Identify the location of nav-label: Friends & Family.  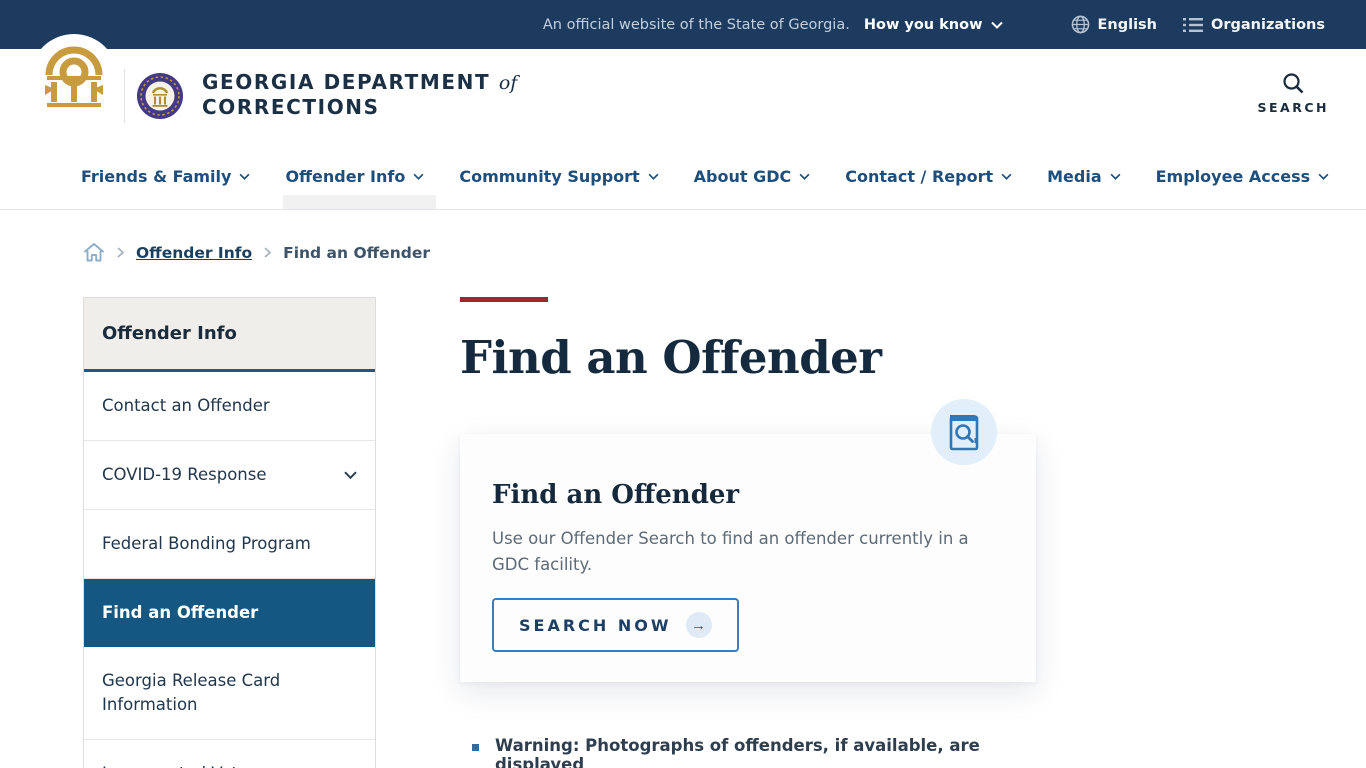
(156, 176).